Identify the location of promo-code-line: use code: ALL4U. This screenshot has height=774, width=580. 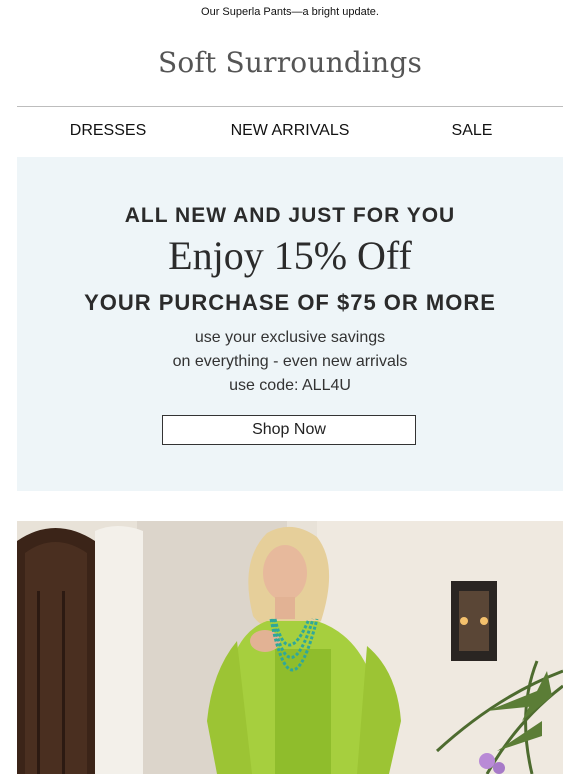
(290, 385).